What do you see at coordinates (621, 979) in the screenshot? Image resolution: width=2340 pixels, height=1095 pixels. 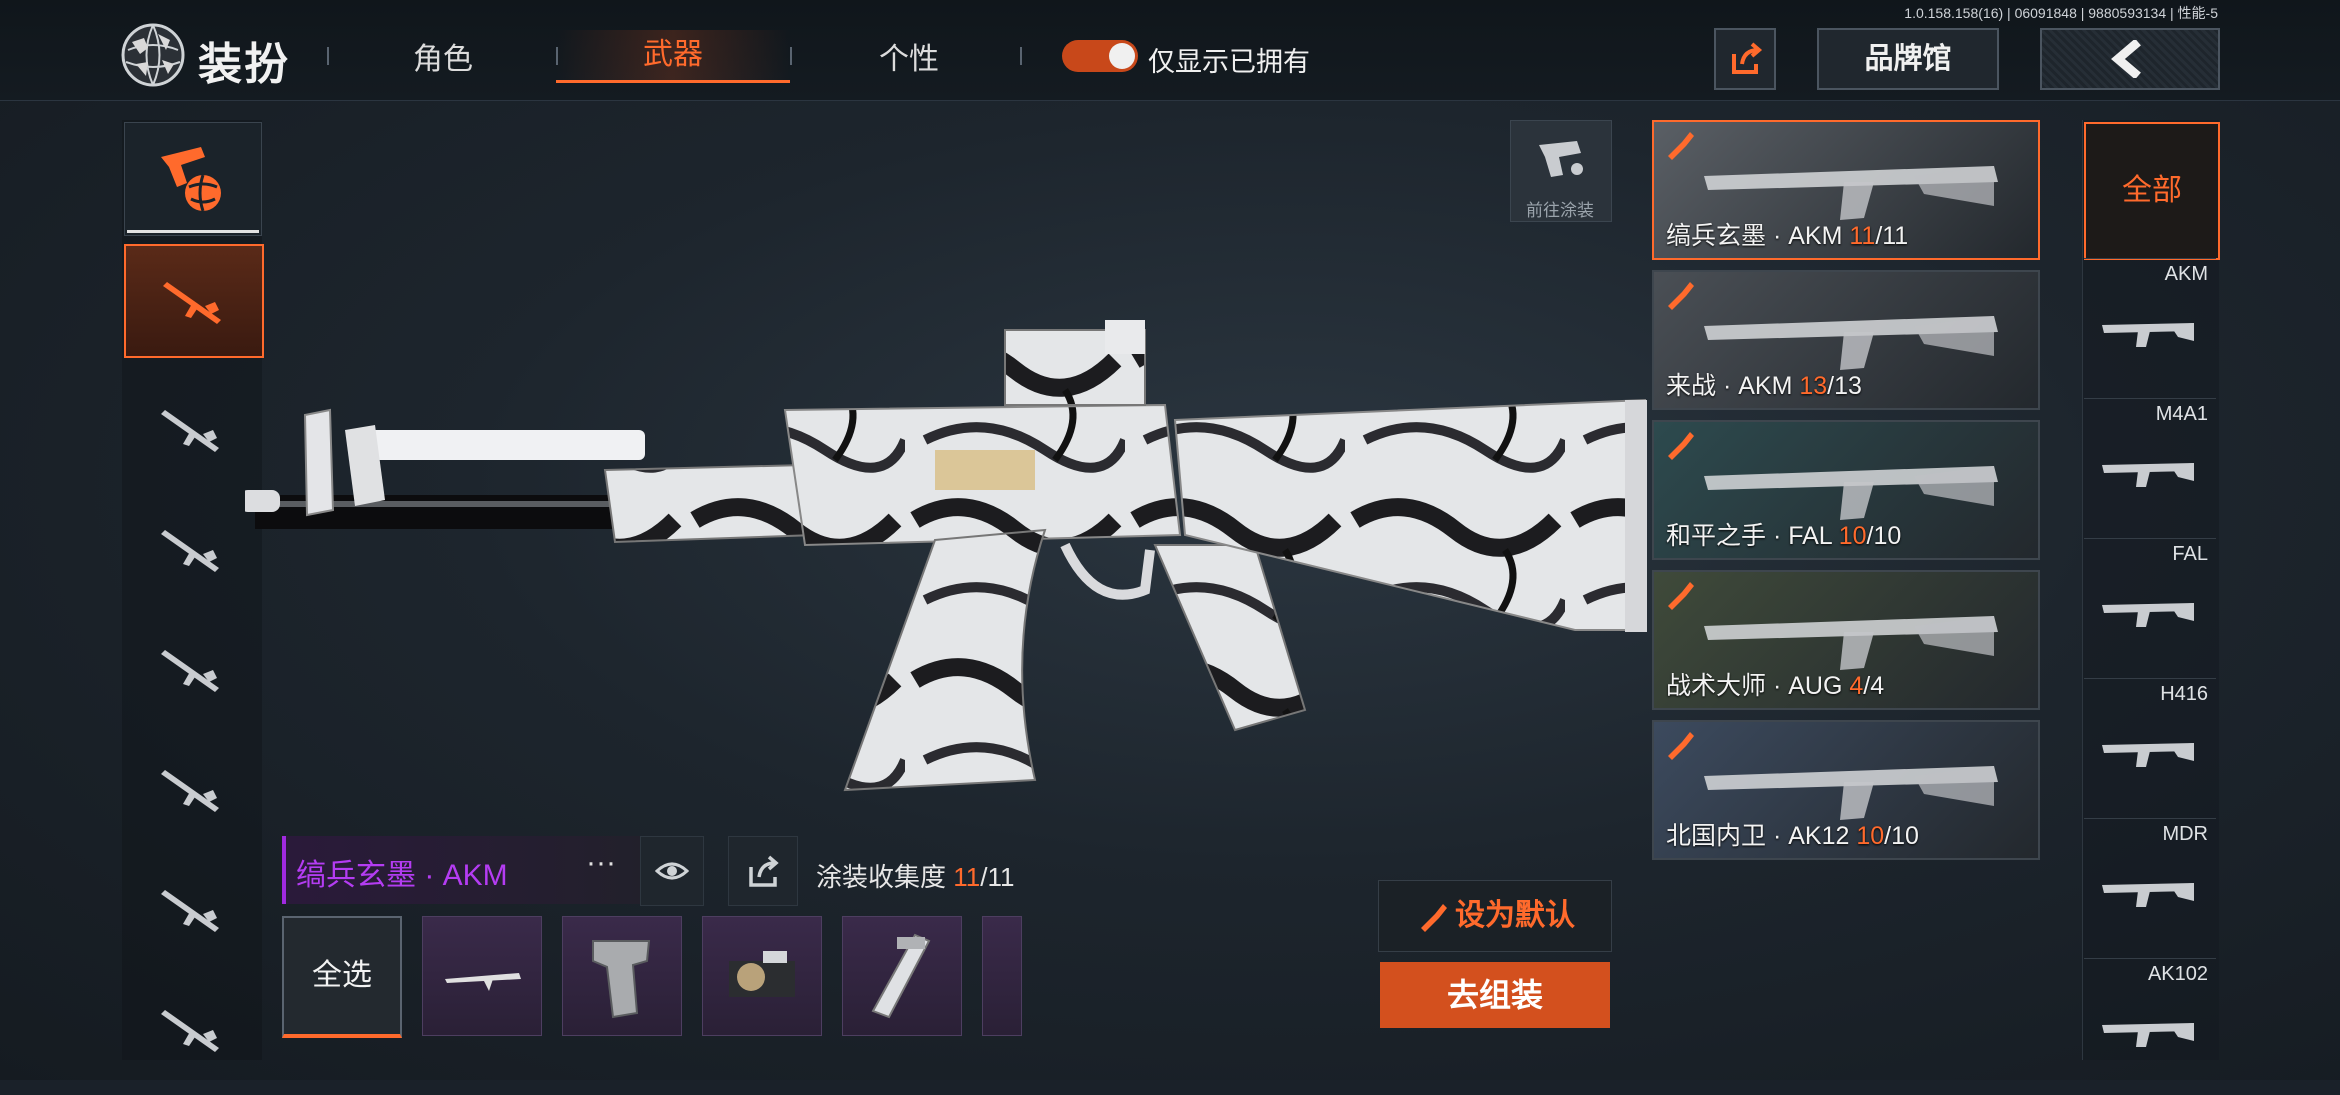 I see `grip-icon` at bounding box center [621, 979].